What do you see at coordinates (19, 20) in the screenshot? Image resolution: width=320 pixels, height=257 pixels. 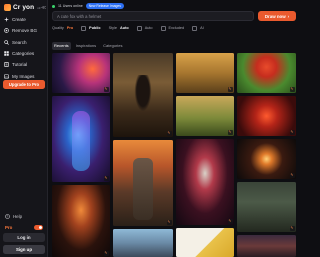 I see `sidebar-item-label: Create` at bounding box center [19, 20].